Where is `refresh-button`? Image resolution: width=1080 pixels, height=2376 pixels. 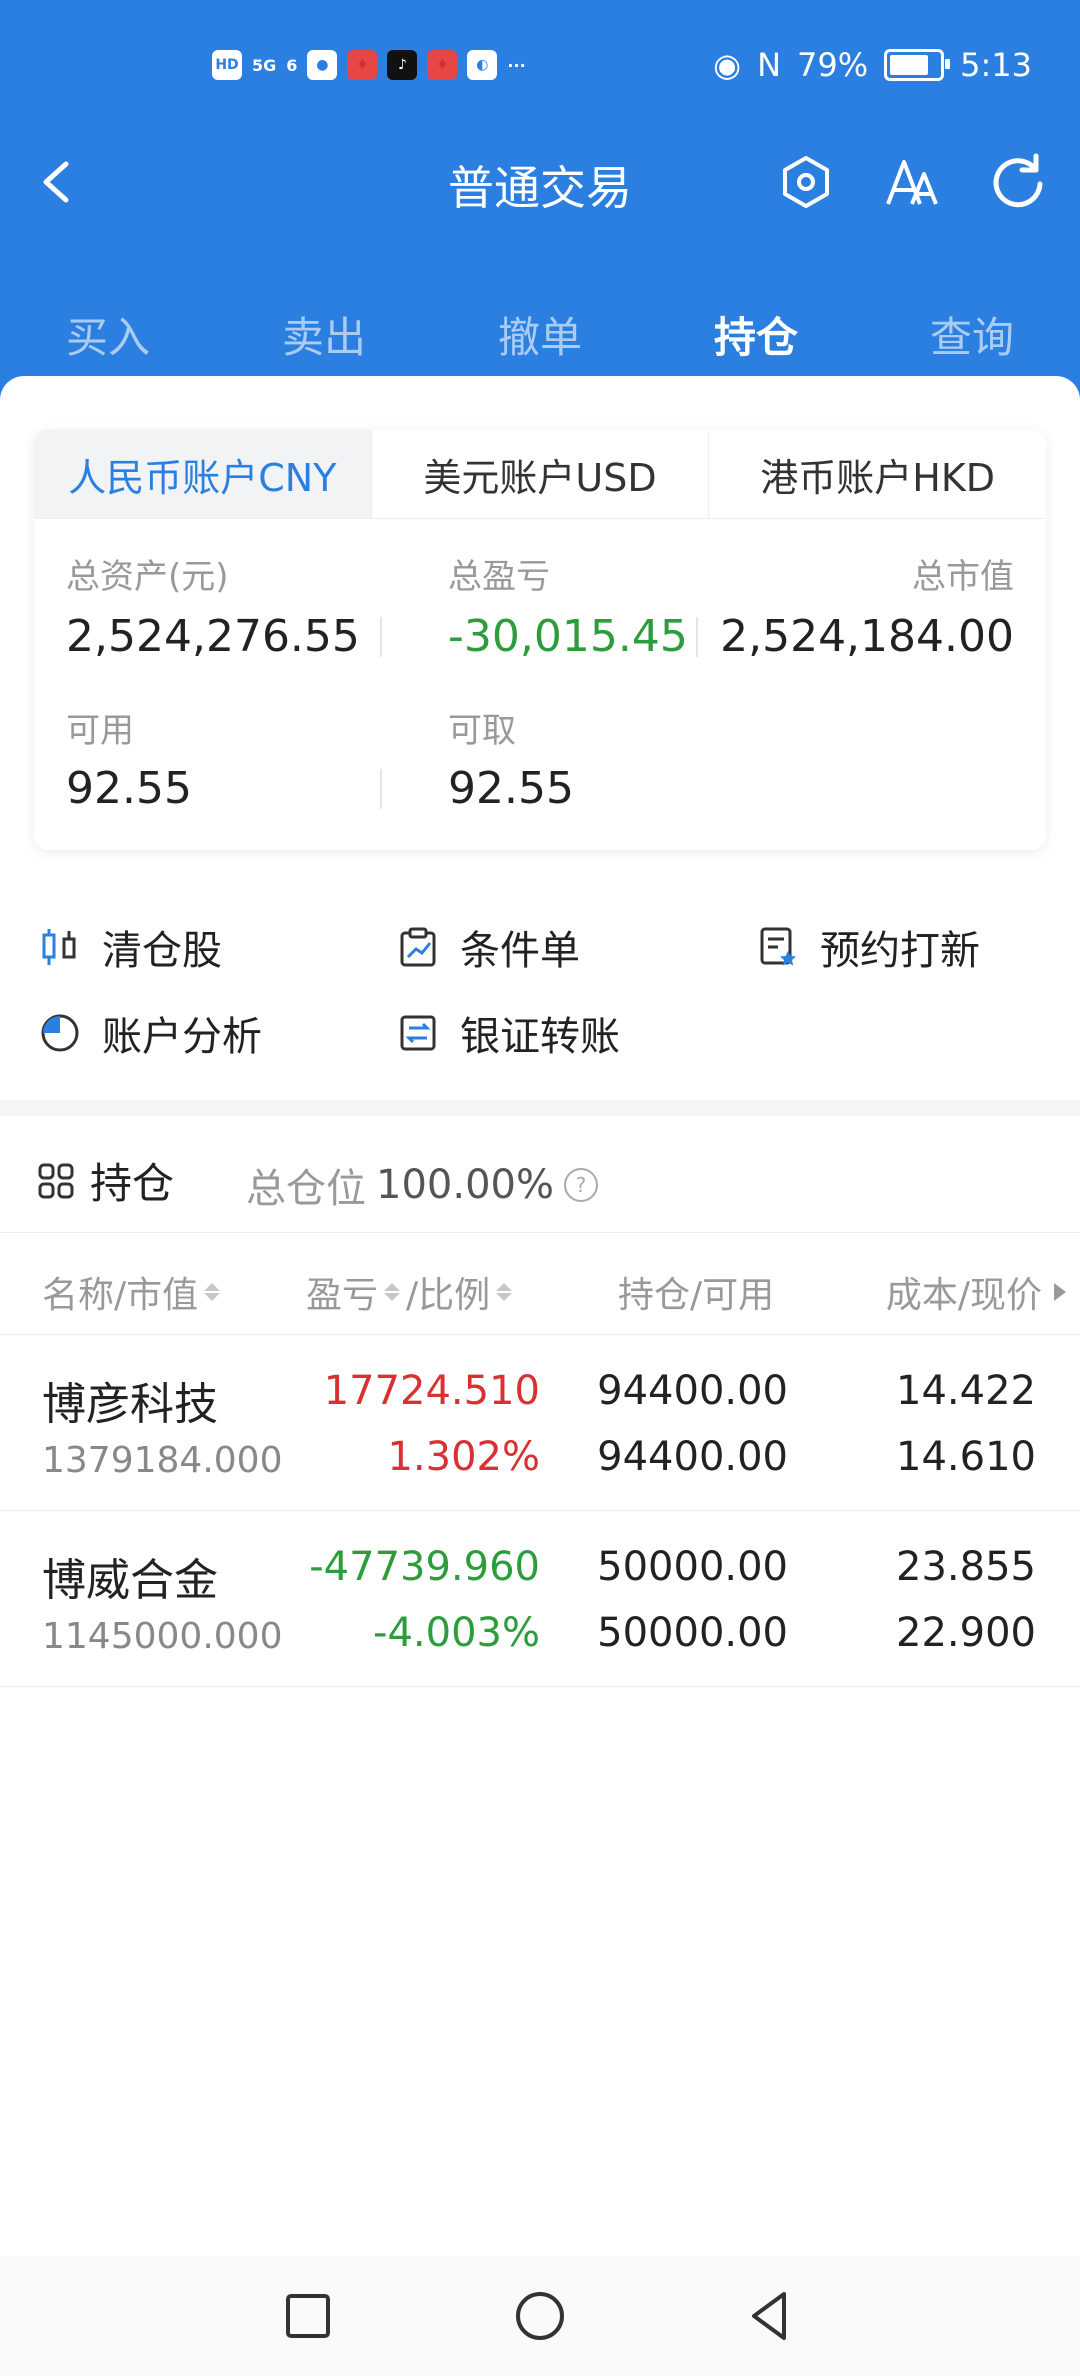
refresh-button is located at coordinates (1018, 182).